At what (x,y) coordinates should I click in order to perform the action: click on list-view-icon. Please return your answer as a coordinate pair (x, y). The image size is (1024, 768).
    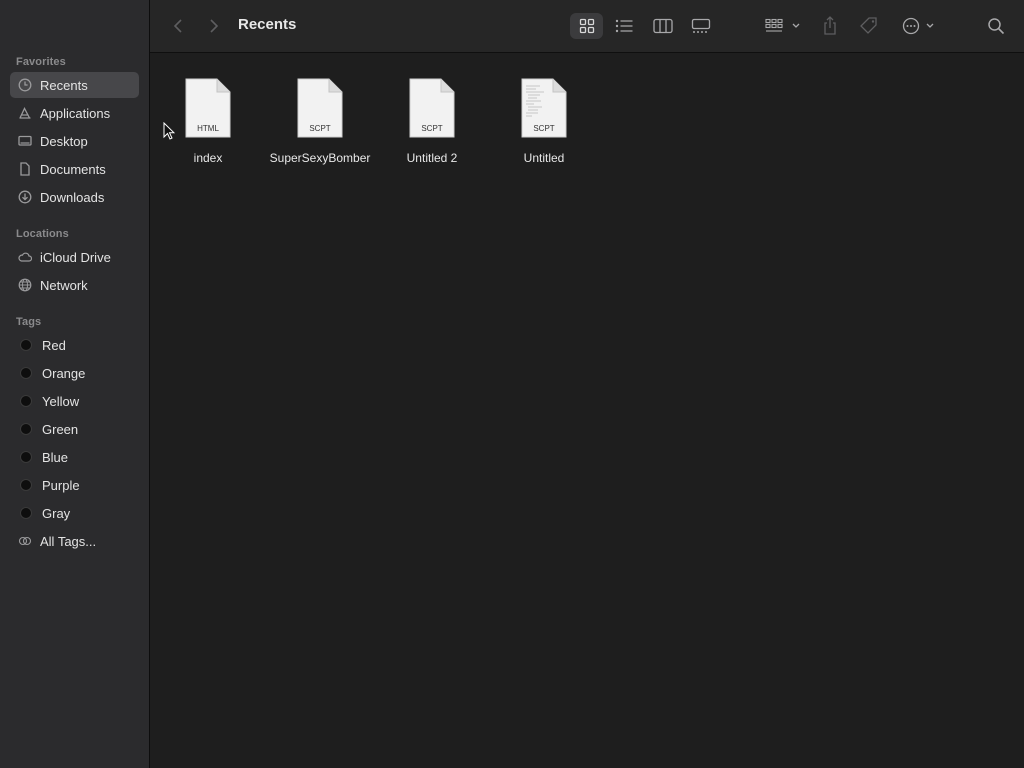
    Looking at the image, I should click on (624, 26).